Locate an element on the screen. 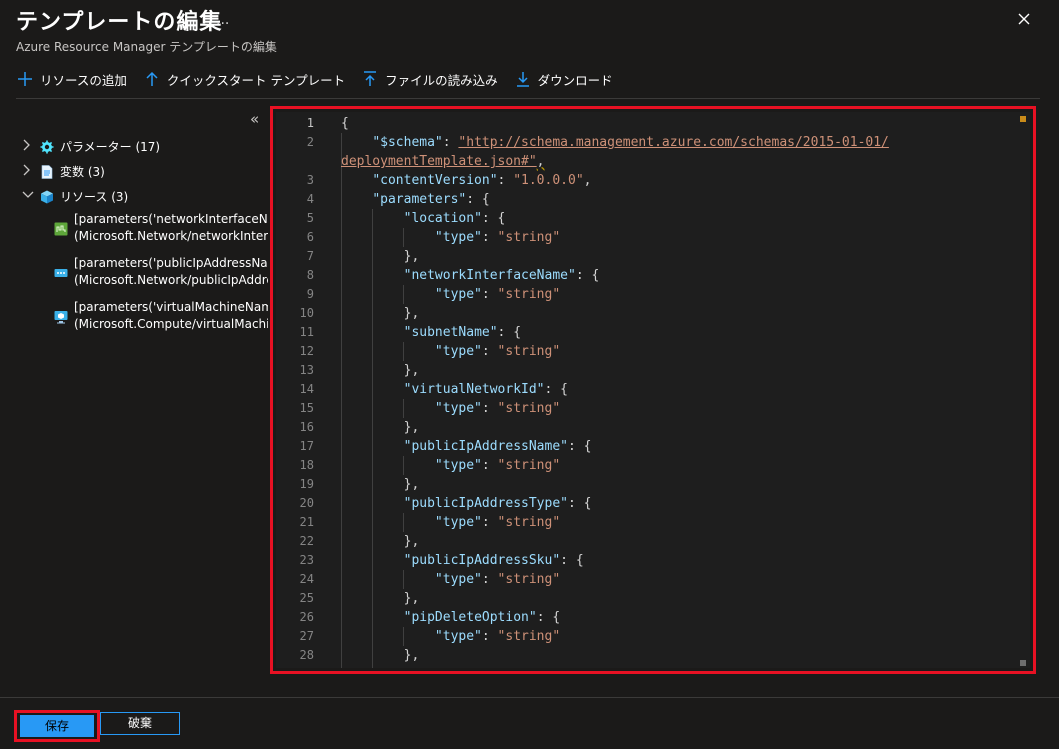 Image resolution: width=1059 pixels, height=749 pixels. add-resource-label: リソースの追加 is located at coordinates (83, 80).